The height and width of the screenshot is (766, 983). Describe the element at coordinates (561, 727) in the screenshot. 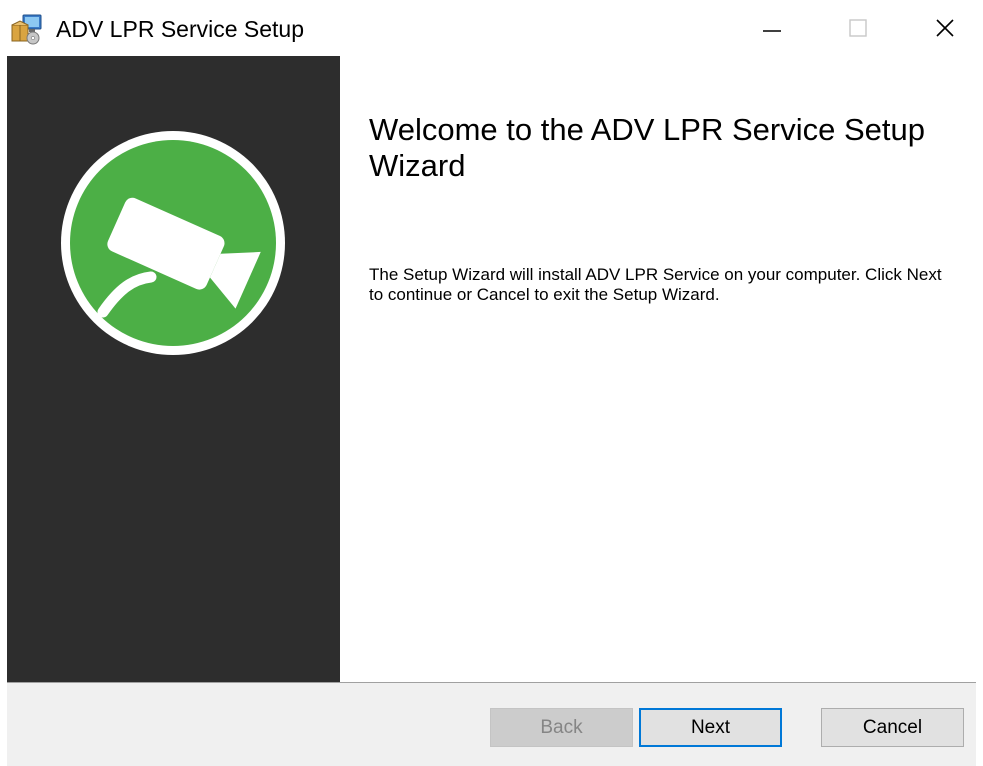

I see `back-button: Back` at that location.